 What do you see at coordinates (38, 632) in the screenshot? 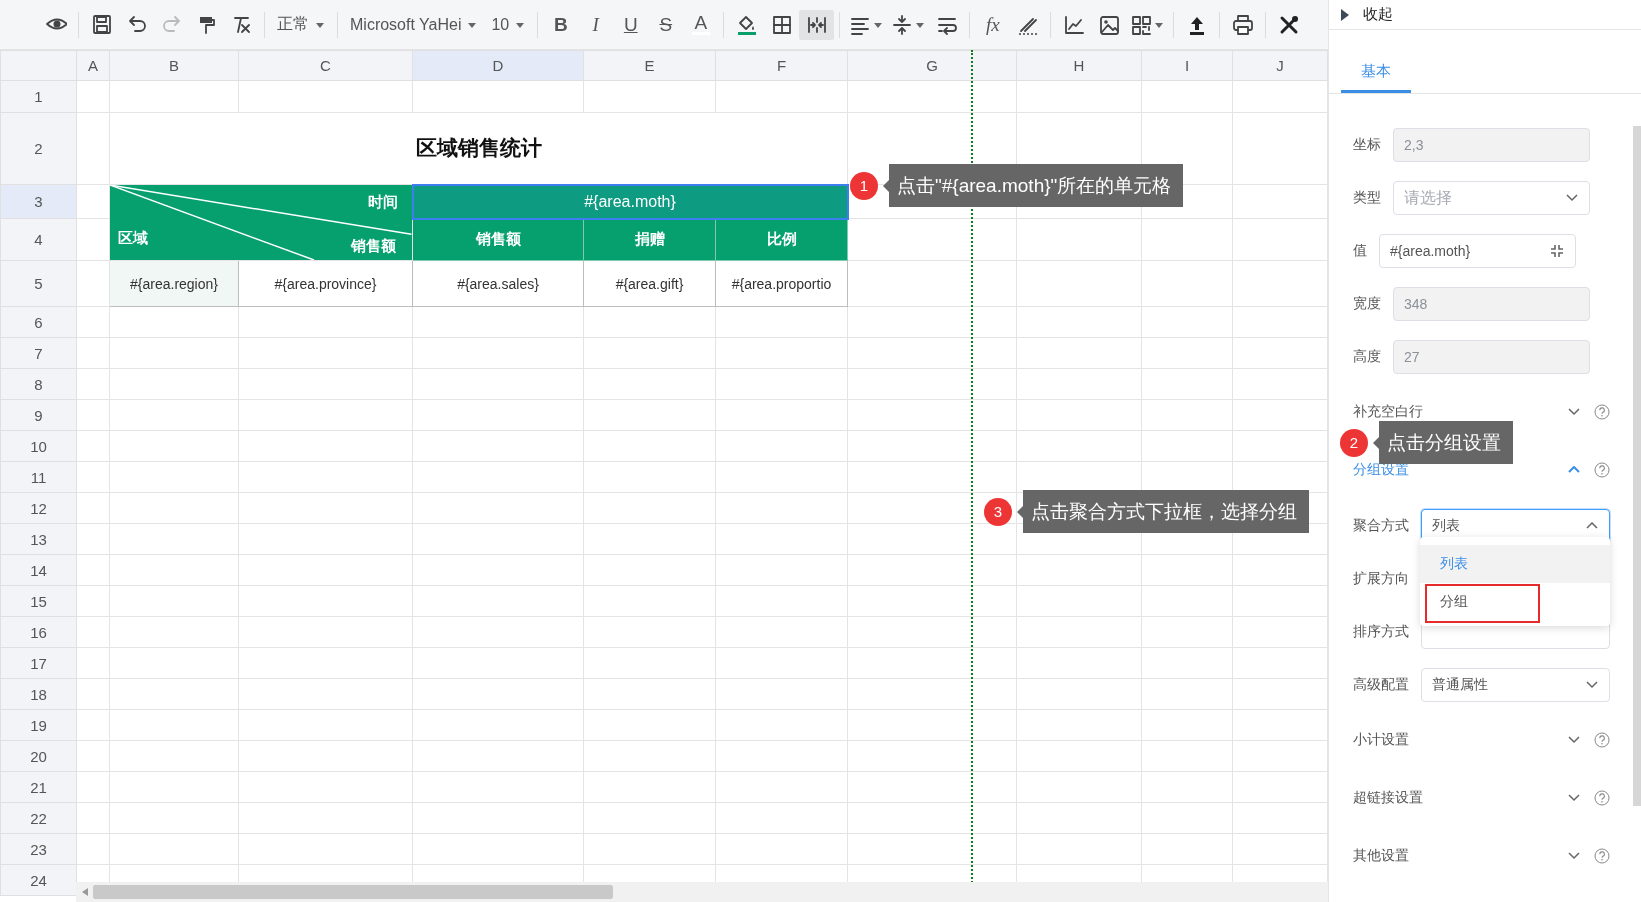
I see `row-header: 16` at bounding box center [38, 632].